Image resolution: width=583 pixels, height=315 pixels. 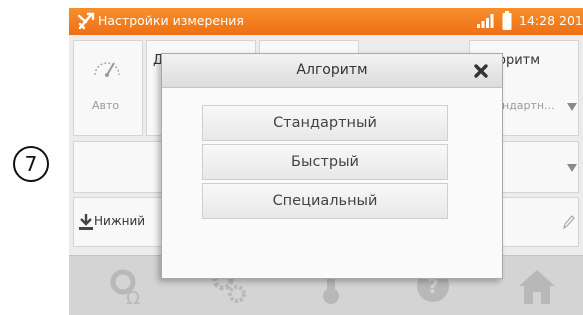 I want to click on algorithm-label: оритм, so click(x=519, y=60).